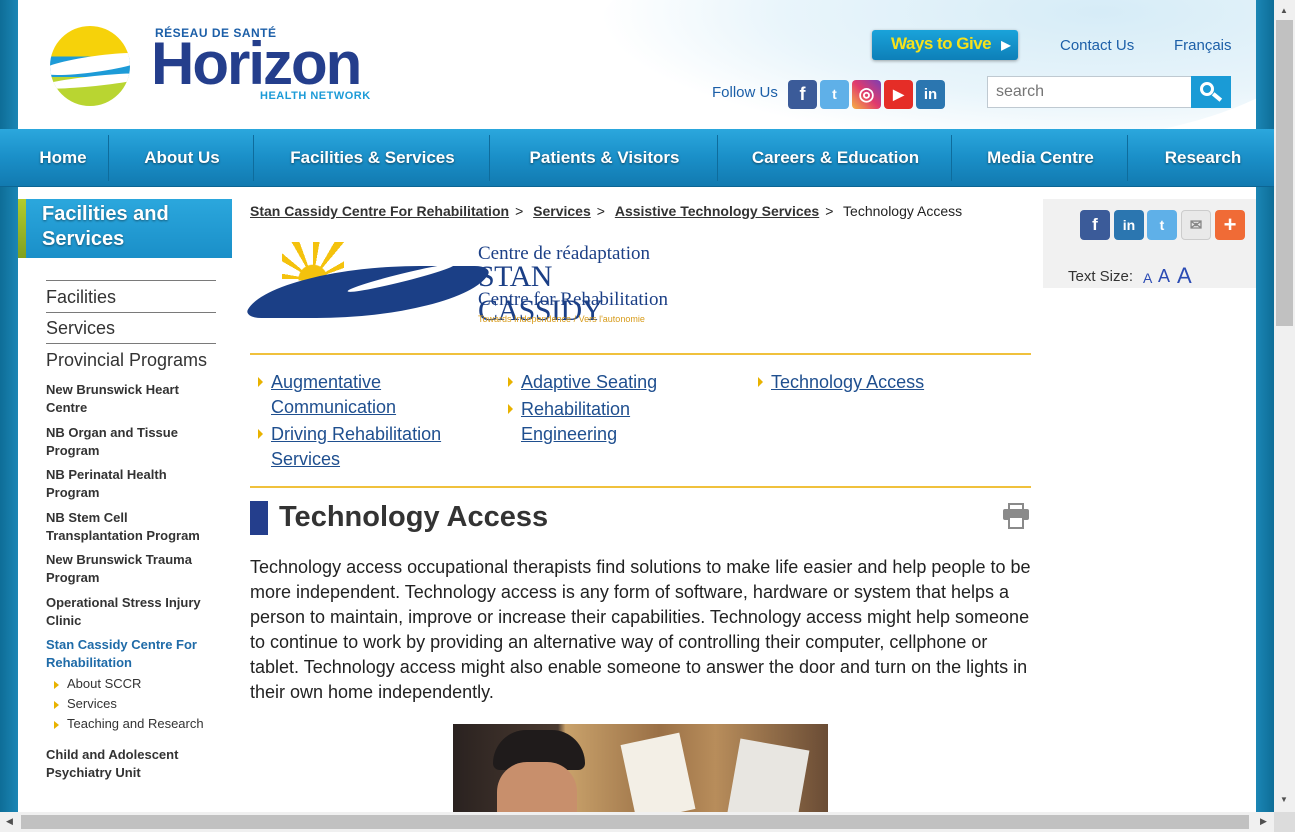  I want to click on scrollbar-corner, so click(1284, 822).